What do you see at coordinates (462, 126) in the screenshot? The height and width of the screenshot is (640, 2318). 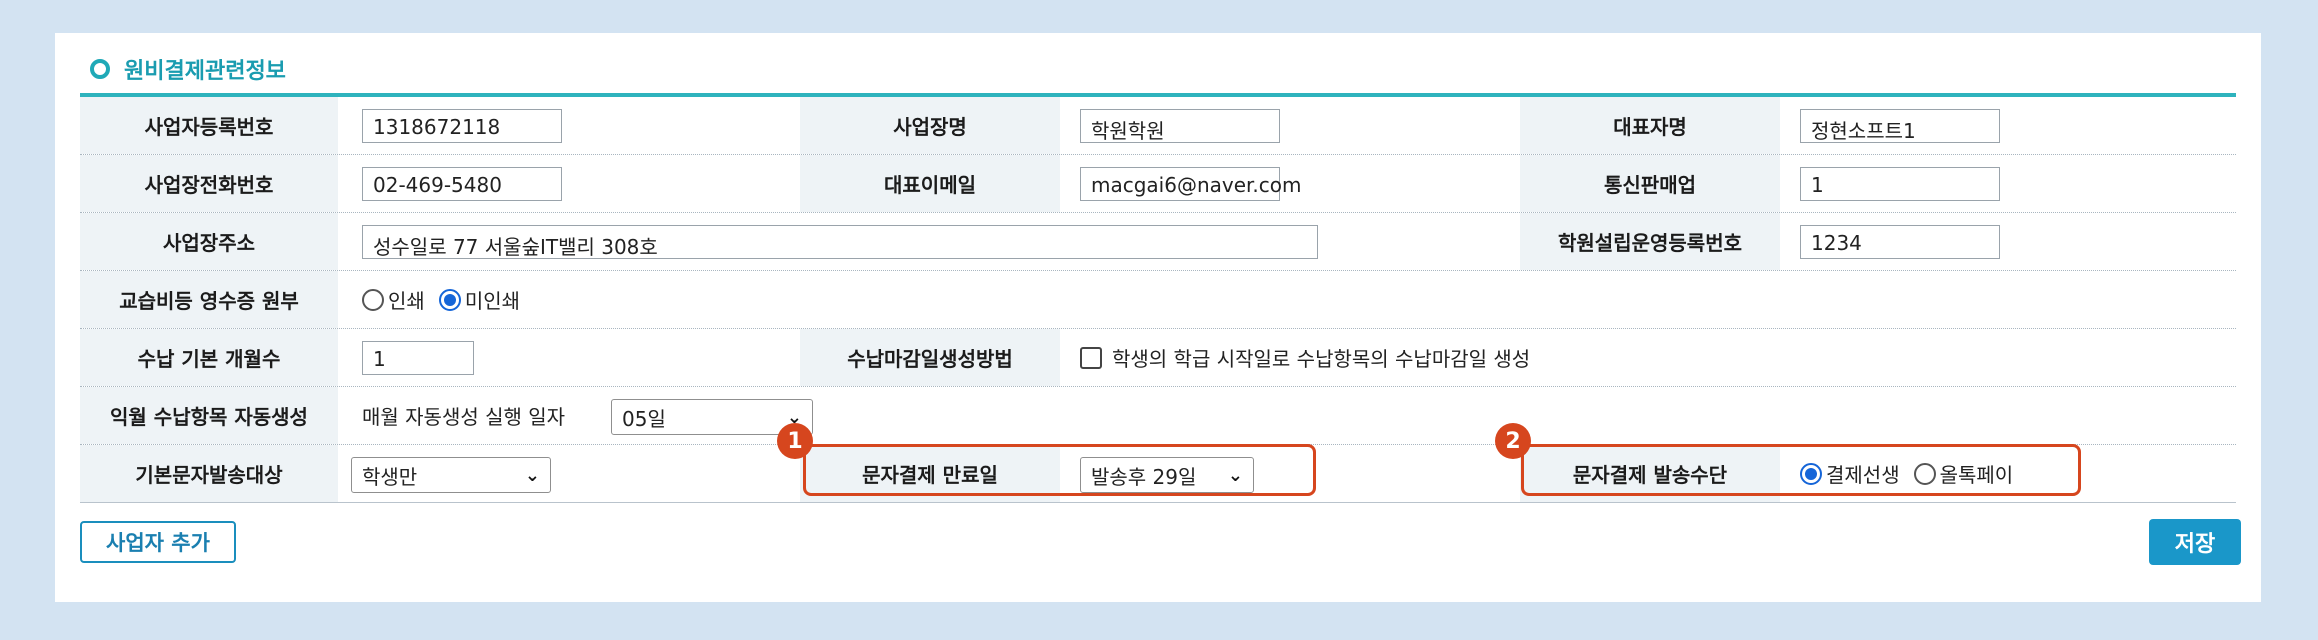 I see `biz-reg-input: 1318672118` at bounding box center [462, 126].